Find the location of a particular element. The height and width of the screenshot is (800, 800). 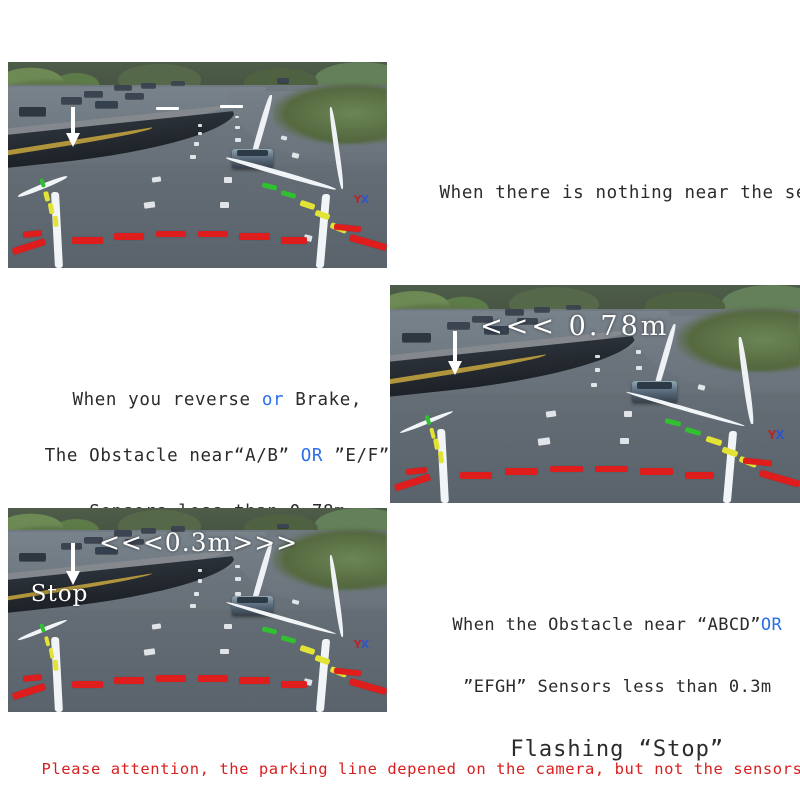

caption-line: When you reverse or Brake, is located at coordinates (218, 400).